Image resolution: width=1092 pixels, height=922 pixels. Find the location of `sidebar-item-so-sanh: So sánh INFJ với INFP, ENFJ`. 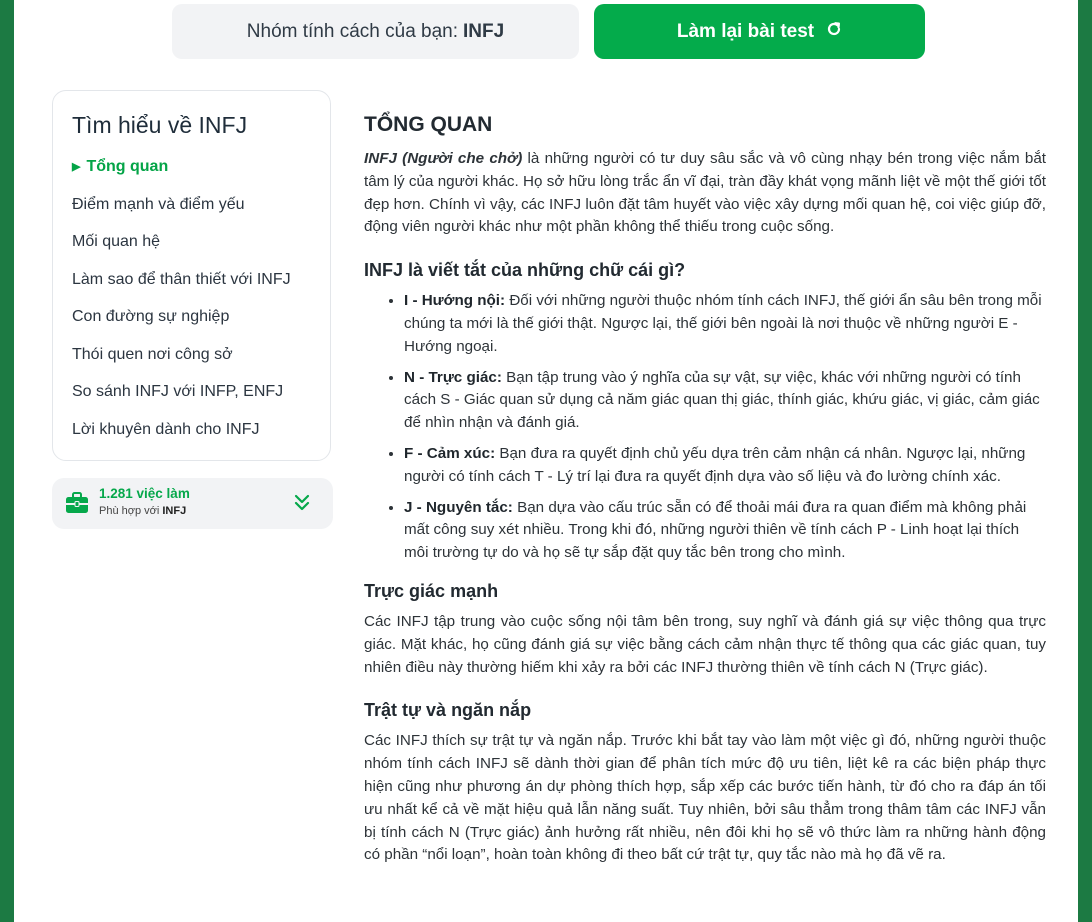

sidebar-item-so-sanh: So sánh INFJ với INFP, ENFJ is located at coordinates (181, 397).